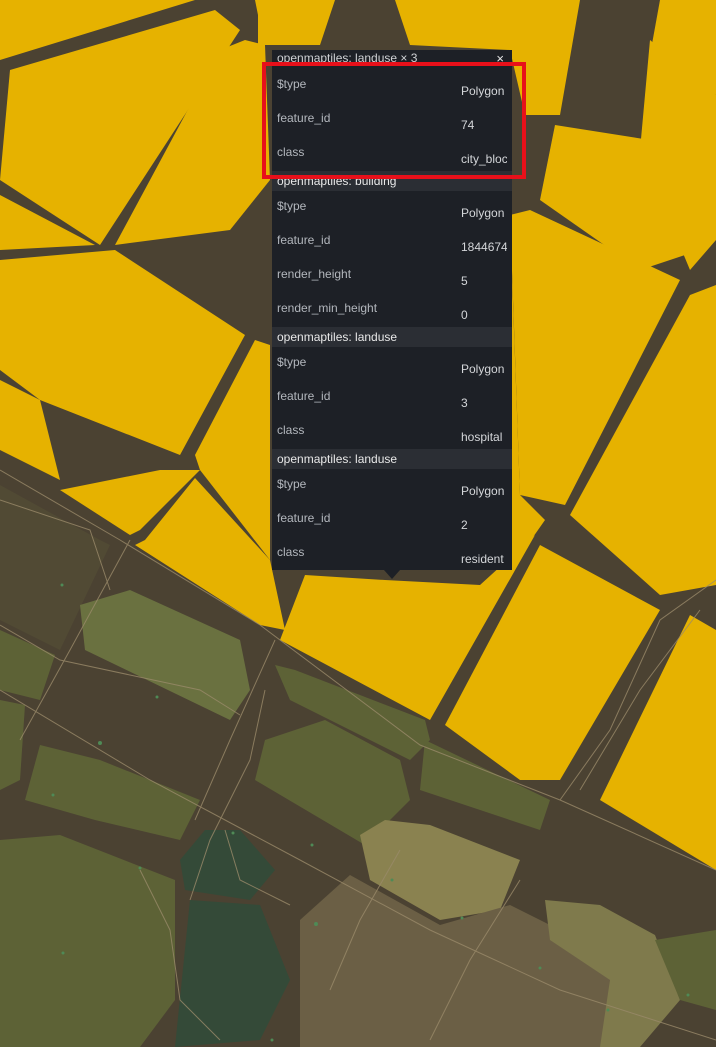 Image resolution: width=716 pixels, height=1047 pixels. What do you see at coordinates (392, 250) in the screenshot?
I see `property-row: feature_id 1844674` at bounding box center [392, 250].